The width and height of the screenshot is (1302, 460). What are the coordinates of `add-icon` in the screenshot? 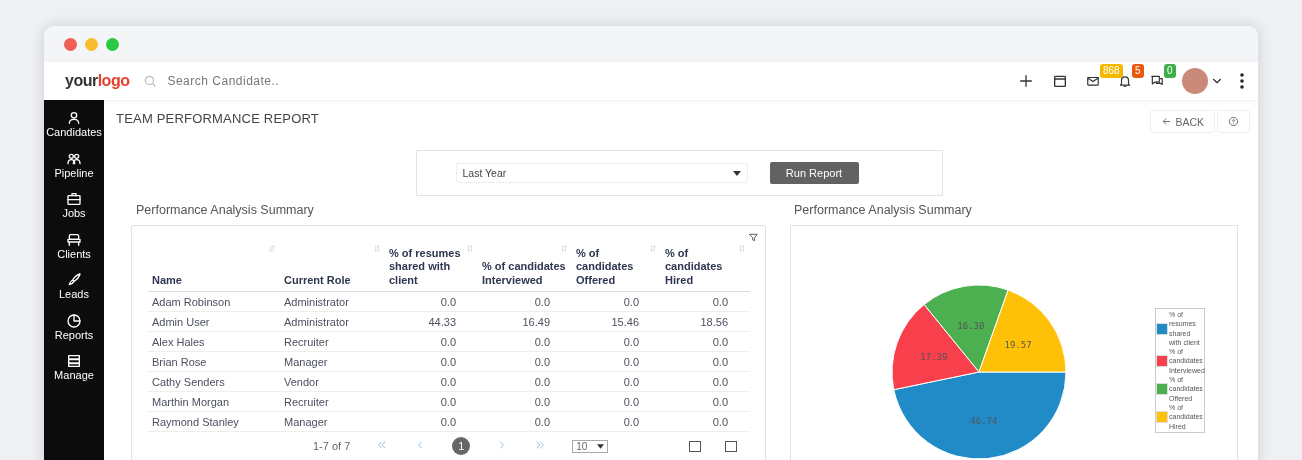 It's located at (1026, 81).